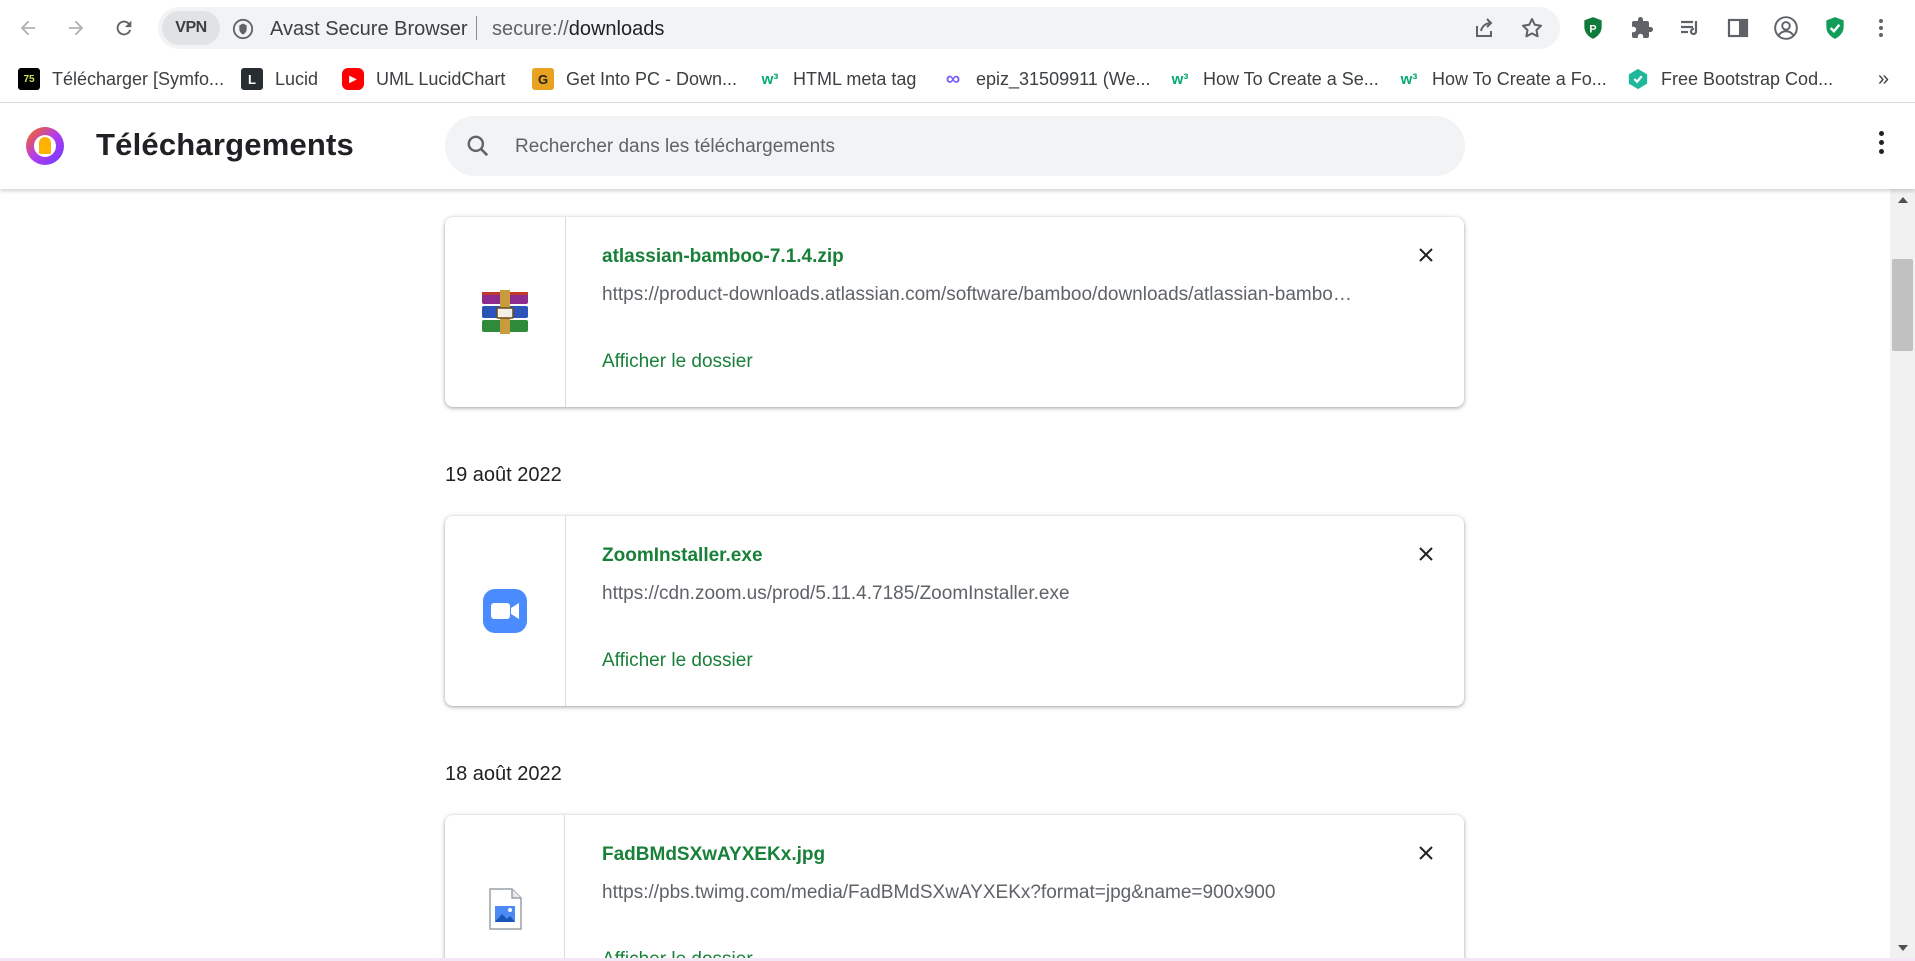 The image size is (1915, 961). I want to click on green-check-shield-icon, so click(1835, 28).